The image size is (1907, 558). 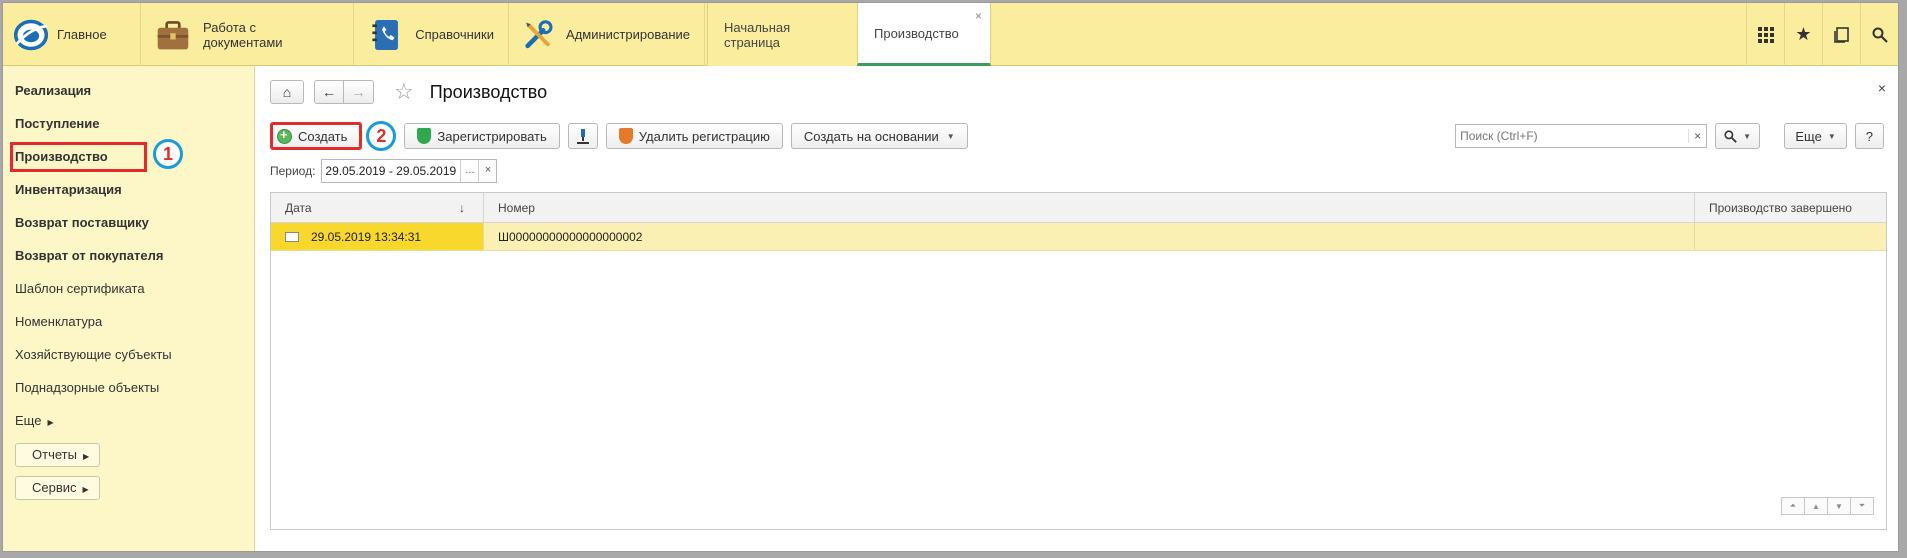 What do you see at coordinates (628, 34) in the screenshot?
I see `section-administration-label: Администрирование` at bounding box center [628, 34].